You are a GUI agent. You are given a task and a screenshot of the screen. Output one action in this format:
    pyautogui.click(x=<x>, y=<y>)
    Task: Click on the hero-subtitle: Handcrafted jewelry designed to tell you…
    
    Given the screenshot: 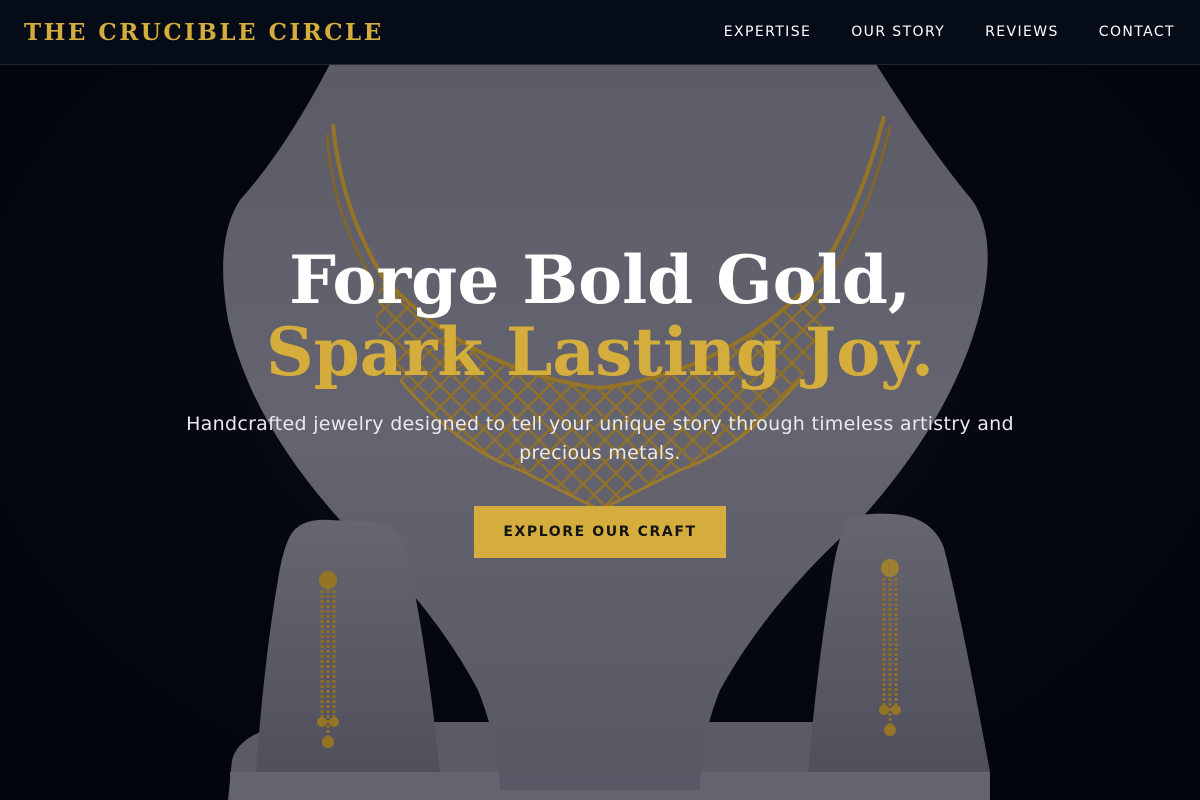 What is the action you would take?
    pyautogui.click(x=600, y=438)
    